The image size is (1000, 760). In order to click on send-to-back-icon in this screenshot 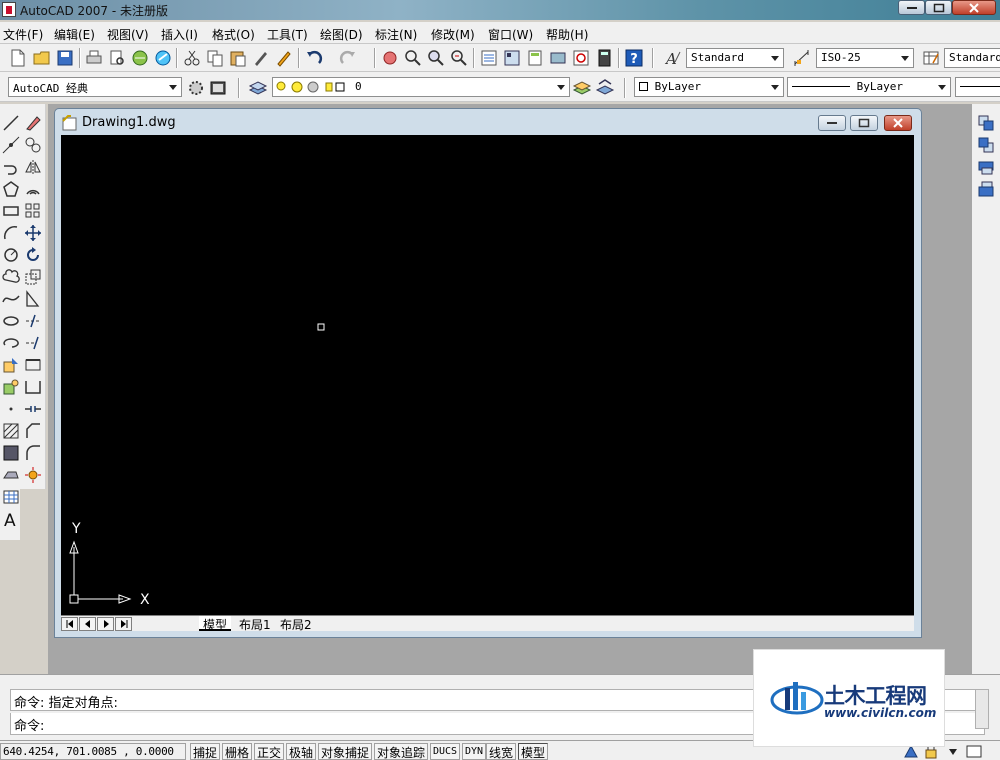, I will do `click(986, 145)`.